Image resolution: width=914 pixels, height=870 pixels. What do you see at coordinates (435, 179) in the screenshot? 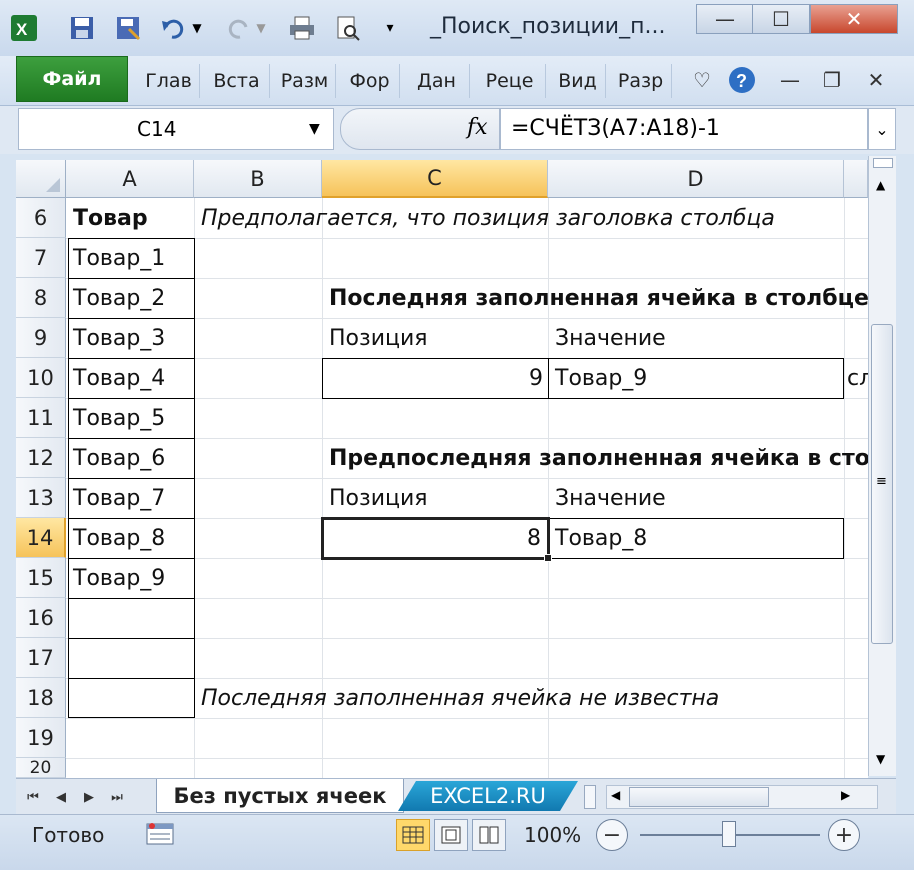
I see `column-header-c: C` at bounding box center [435, 179].